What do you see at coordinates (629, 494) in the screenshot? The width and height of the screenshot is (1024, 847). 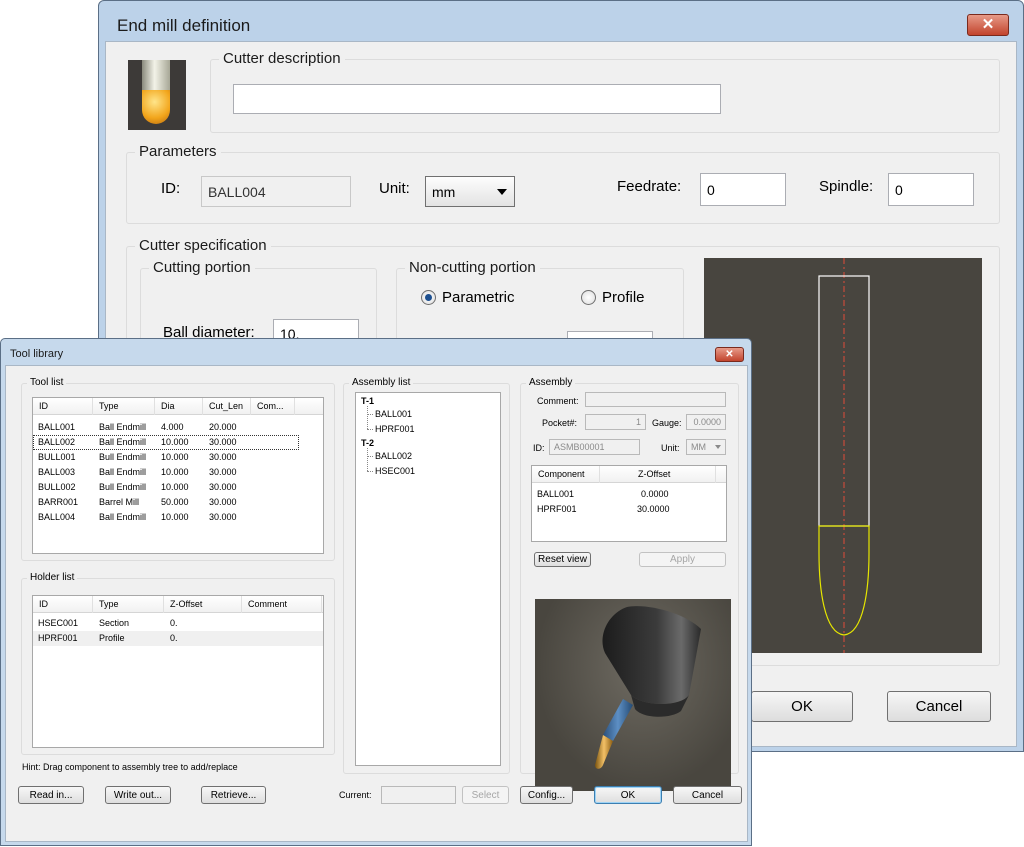 I see `table-row: BALL001 0.0000` at bounding box center [629, 494].